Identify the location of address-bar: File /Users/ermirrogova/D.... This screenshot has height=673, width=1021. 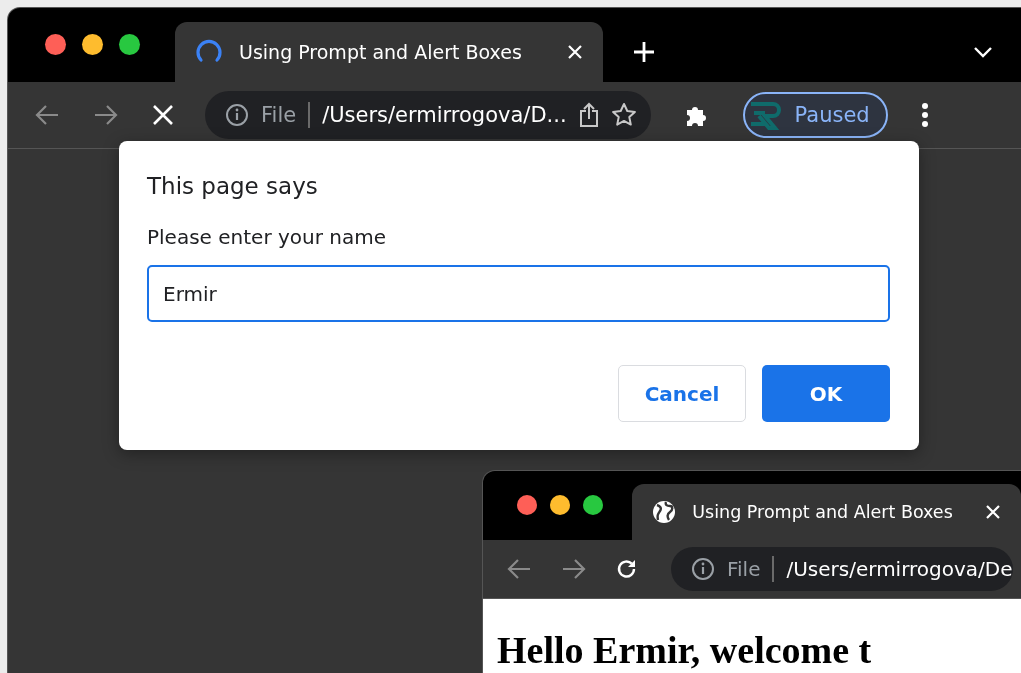
(428, 115).